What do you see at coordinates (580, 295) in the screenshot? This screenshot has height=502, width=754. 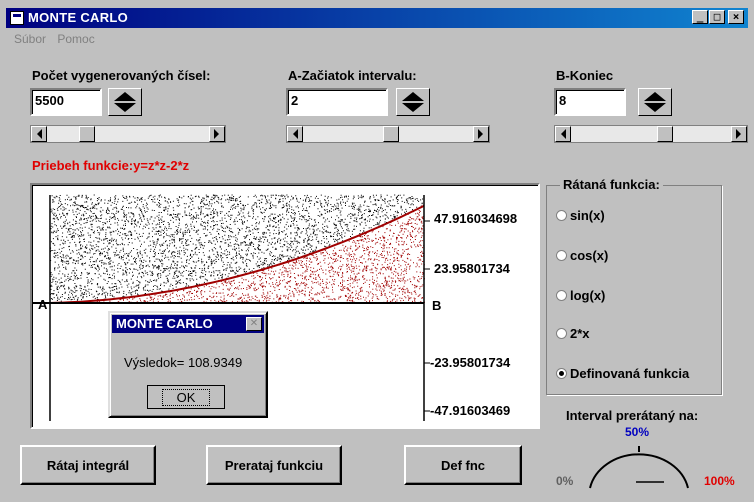 I see `radio-log: log(x)` at bounding box center [580, 295].